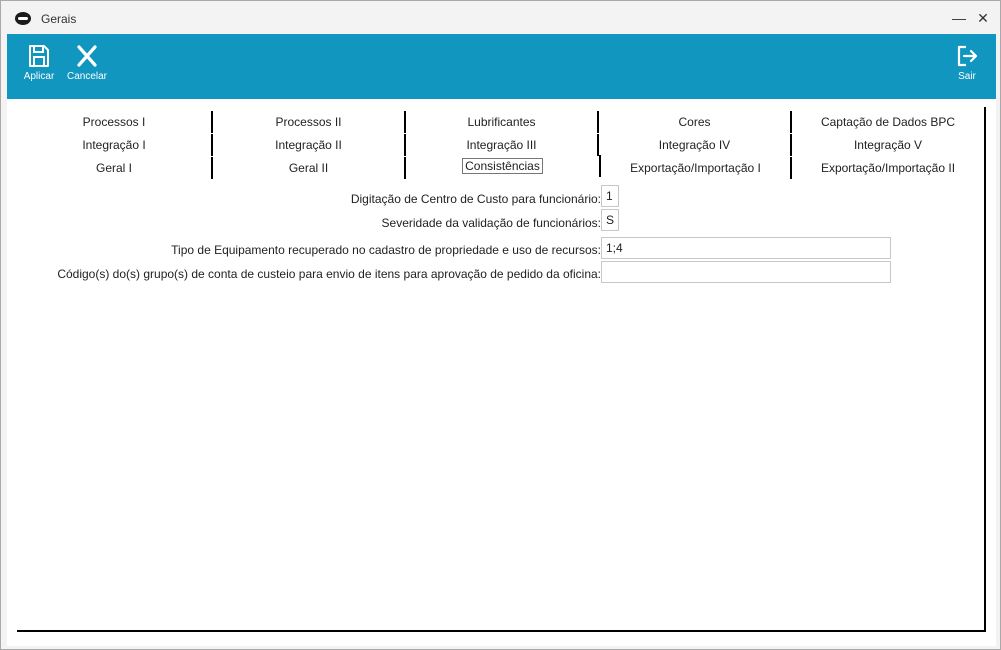 This screenshot has height=650, width=1001. What do you see at coordinates (983, 18) in the screenshot?
I see `close-button: ✕` at bounding box center [983, 18].